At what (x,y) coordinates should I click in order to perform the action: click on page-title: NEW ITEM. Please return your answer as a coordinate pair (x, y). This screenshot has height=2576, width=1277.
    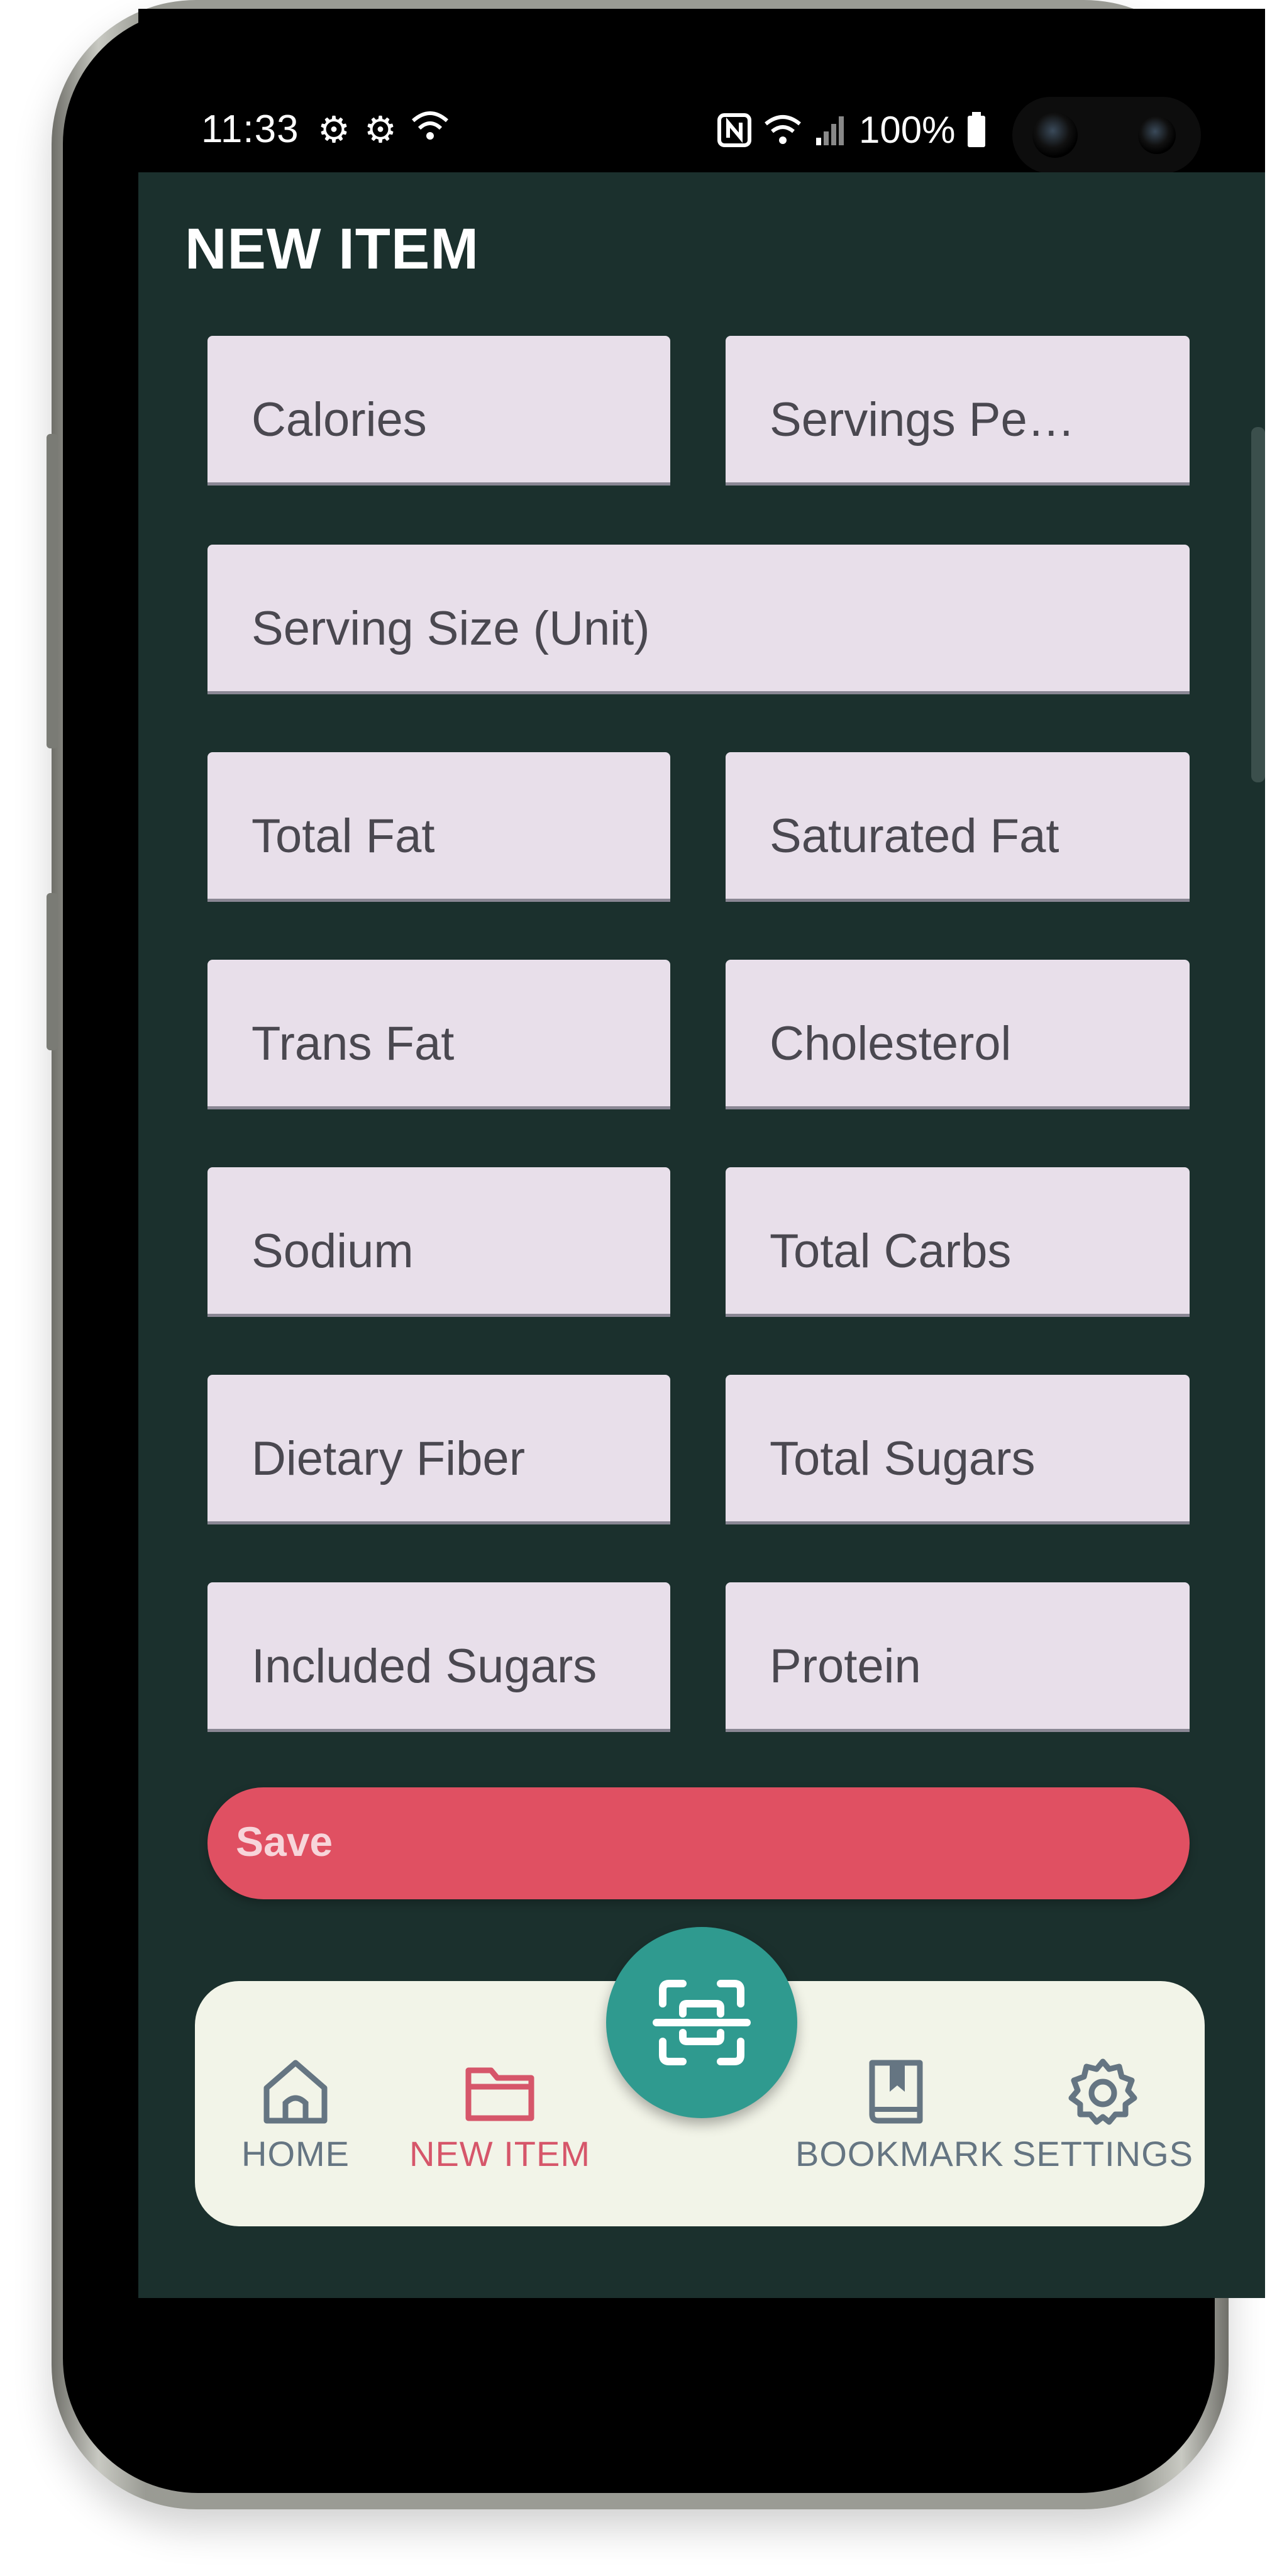
    Looking at the image, I should click on (332, 249).